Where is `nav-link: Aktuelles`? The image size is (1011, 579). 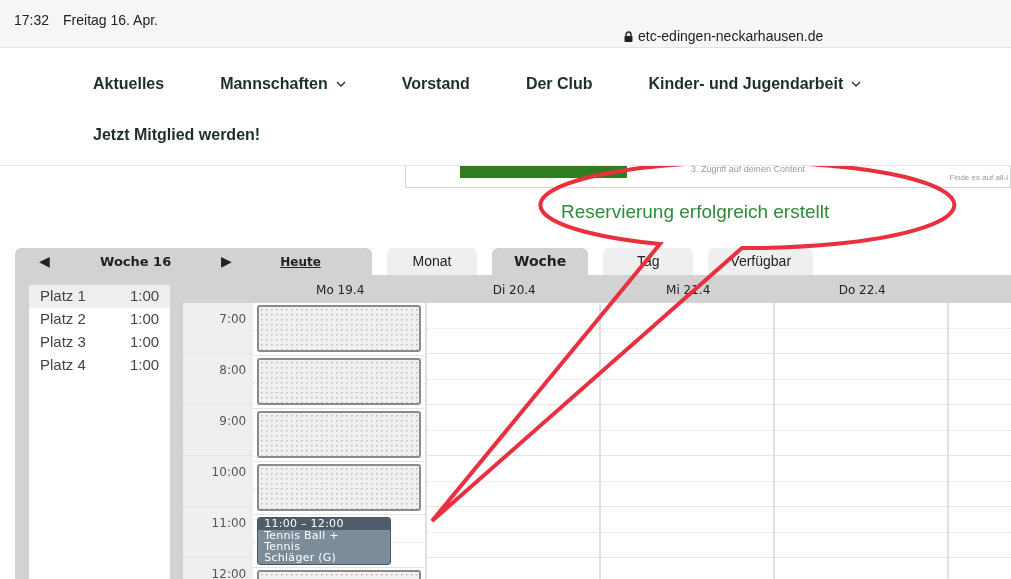 nav-link: Aktuelles is located at coordinates (129, 84).